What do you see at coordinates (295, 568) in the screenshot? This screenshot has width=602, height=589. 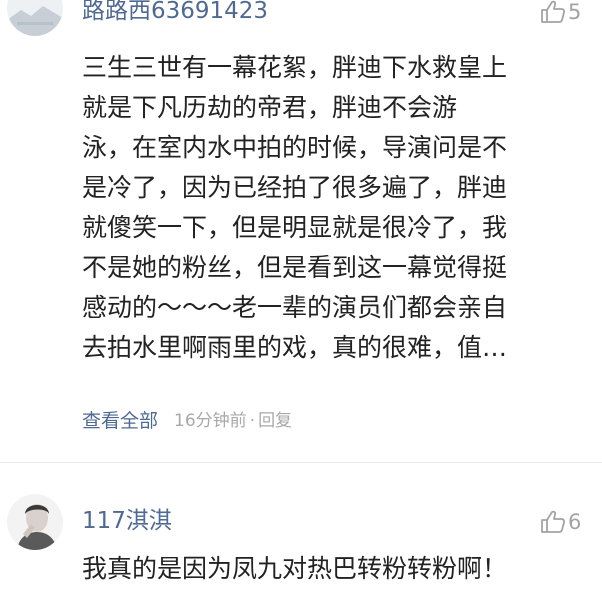 I see `comment-line: 我真的是因为凤九对热巴转粉转粉啊！` at bounding box center [295, 568].